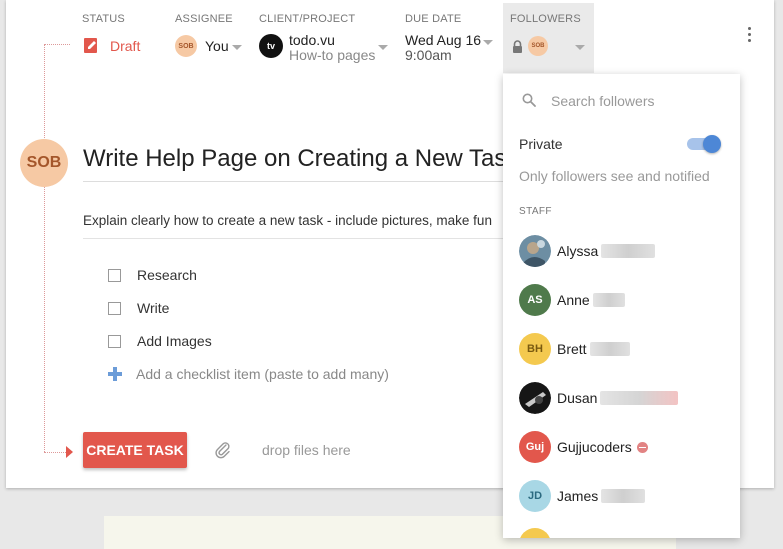 The image size is (783, 549). I want to click on status-value: Draft, so click(125, 46).